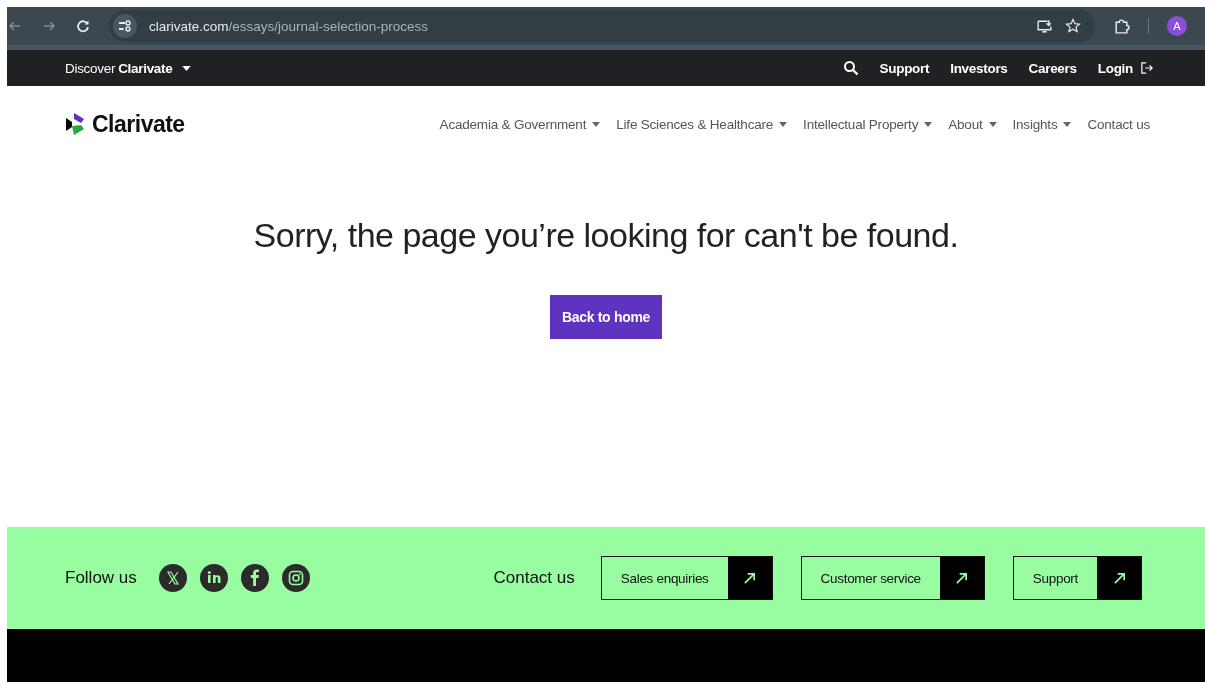  What do you see at coordinates (76, 124) in the screenshot?
I see `logo-icon` at bounding box center [76, 124].